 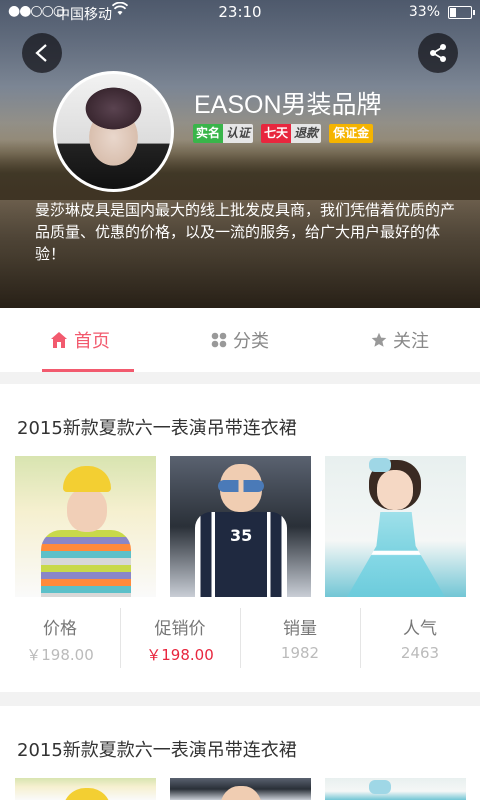 What do you see at coordinates (461, 12) in the screenshot?
I see `battery-icon` at bounding box center [461, 12].